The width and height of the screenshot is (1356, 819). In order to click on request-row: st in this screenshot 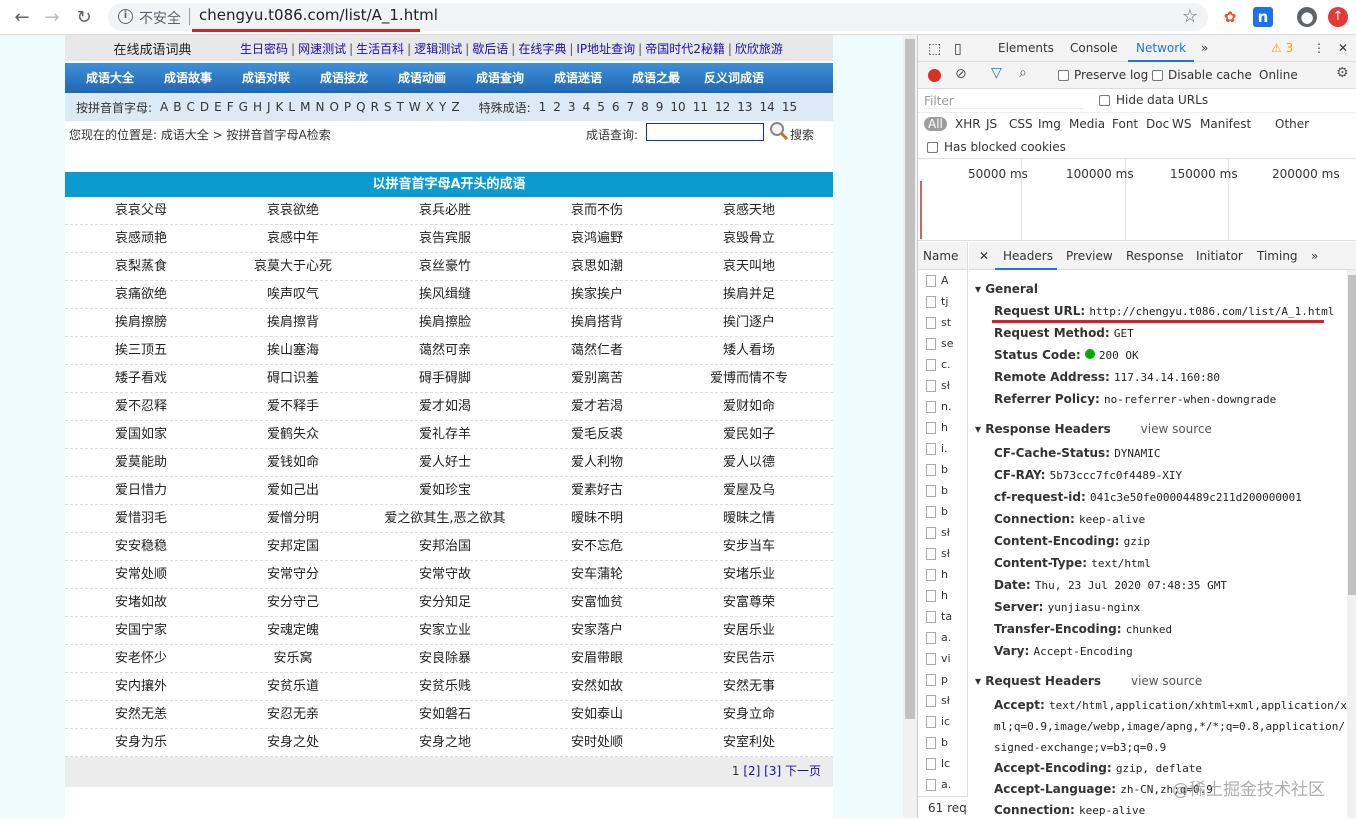, I will do `click(942, 322)`.